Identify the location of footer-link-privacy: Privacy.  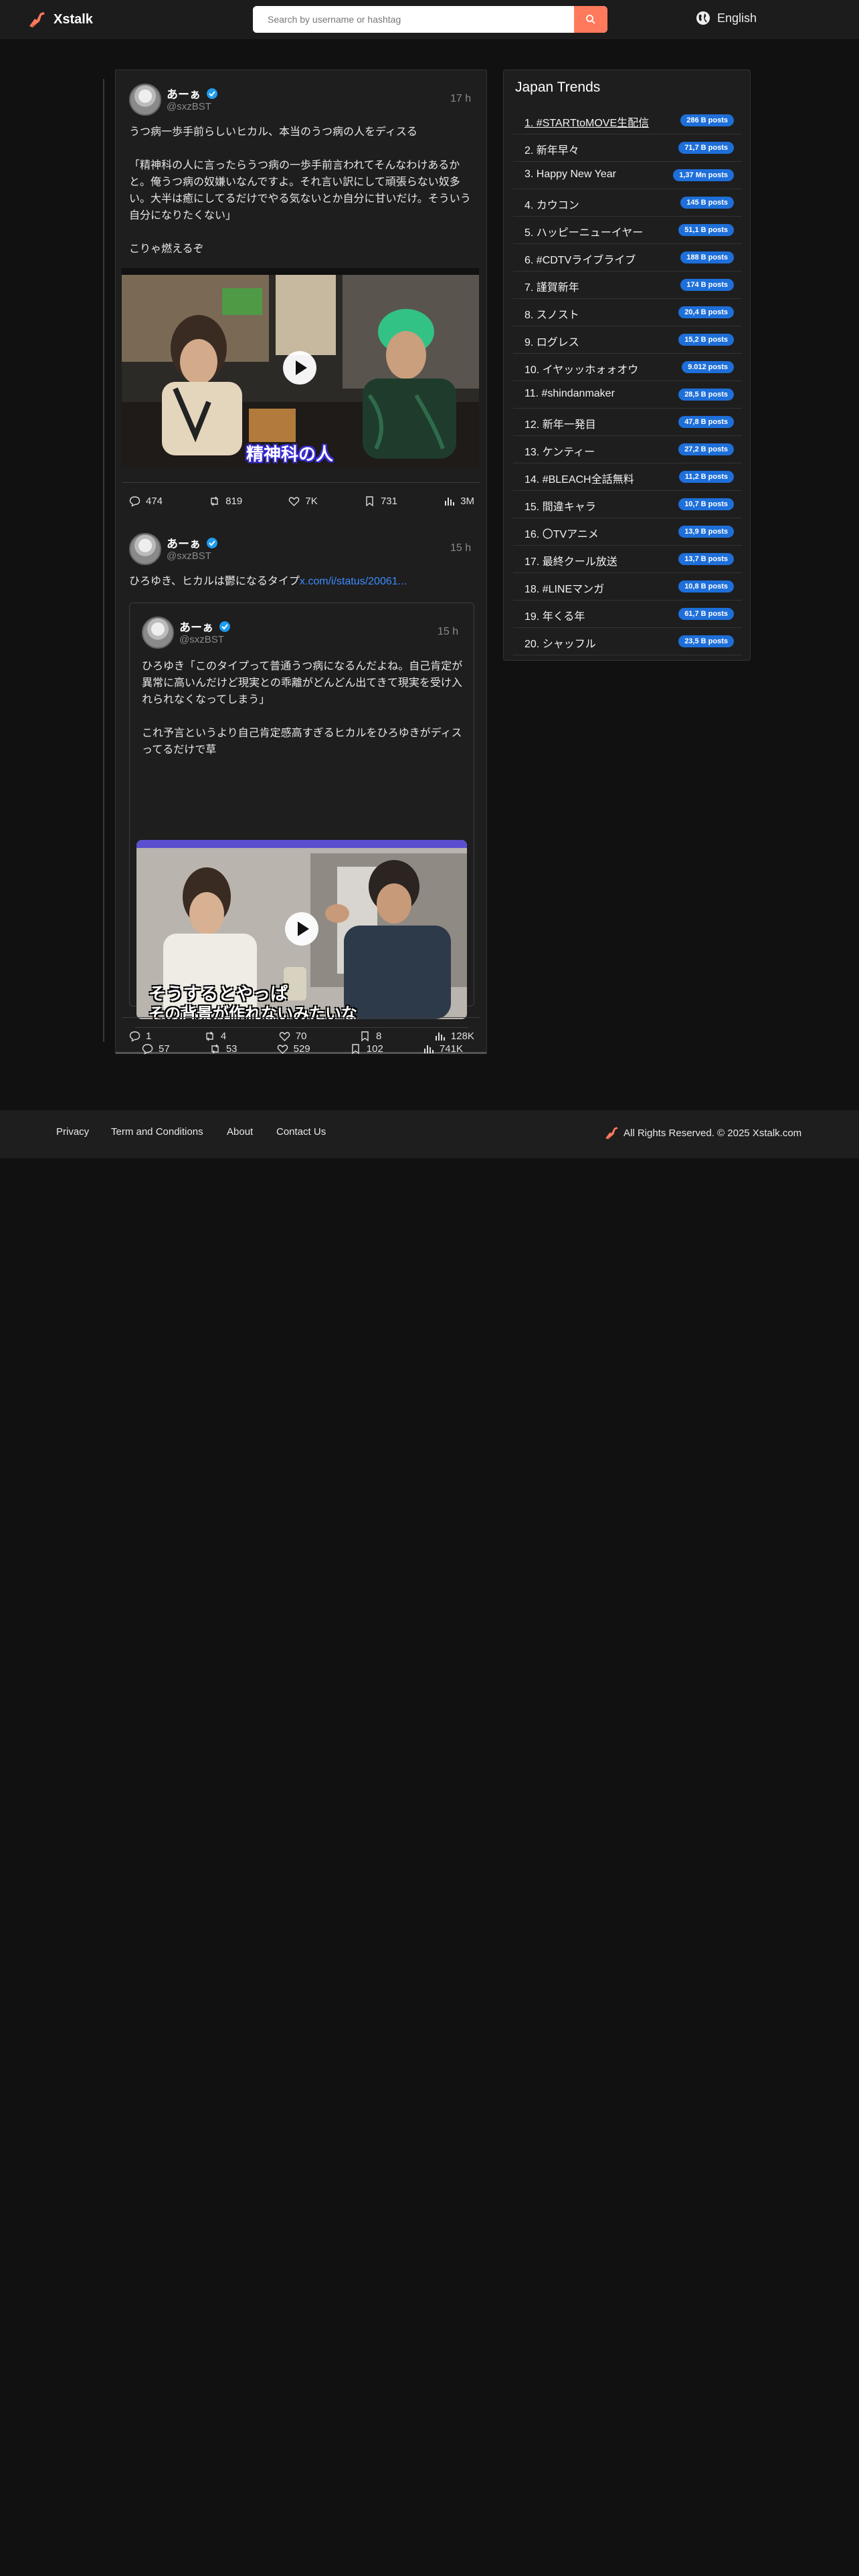
(72, 1132).